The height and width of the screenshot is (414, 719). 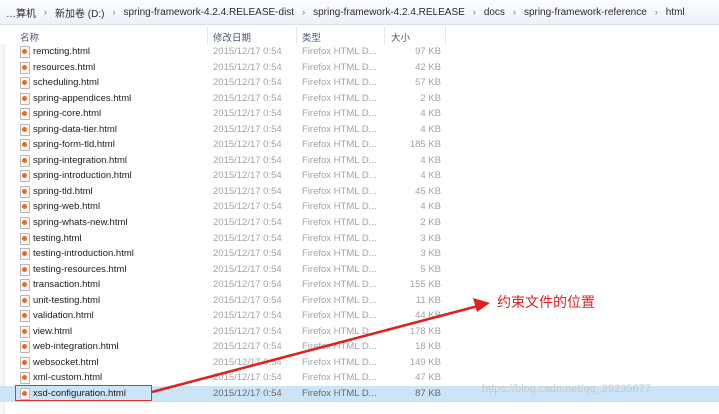 What do you see at coordinates (320, 346) in the screenshot?
I see `annotation-arrow` at bounding box center [320, 346].